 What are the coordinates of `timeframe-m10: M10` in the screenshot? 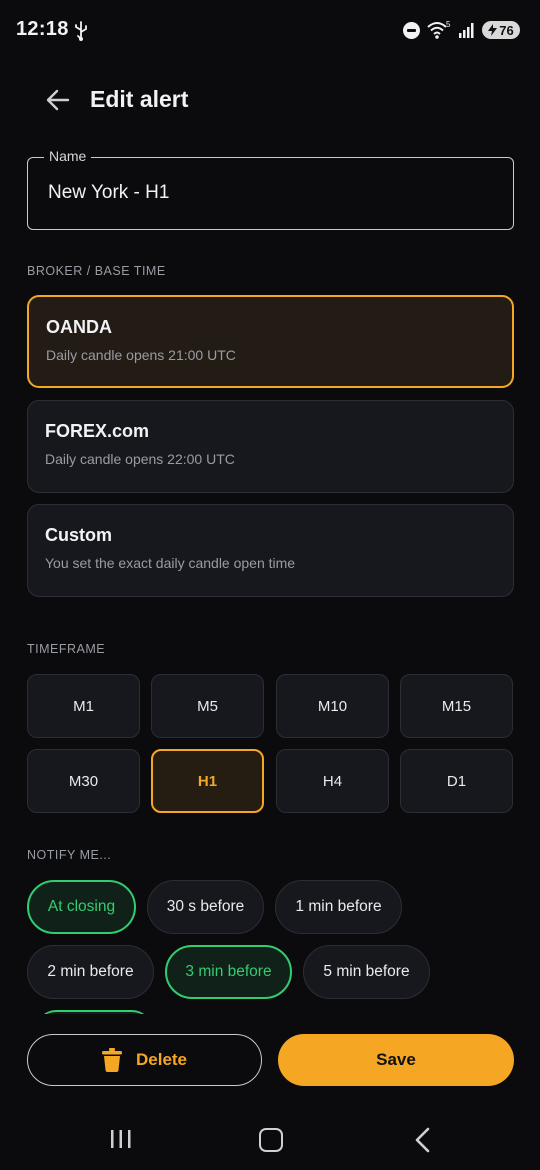 It's located at (332, 706).